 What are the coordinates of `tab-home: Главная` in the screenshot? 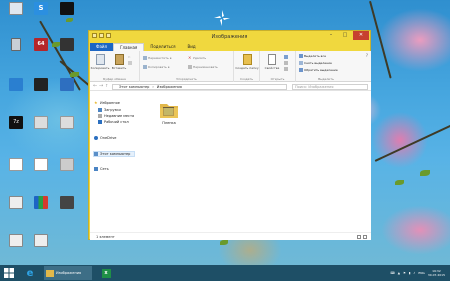 It's located at (129, 47).